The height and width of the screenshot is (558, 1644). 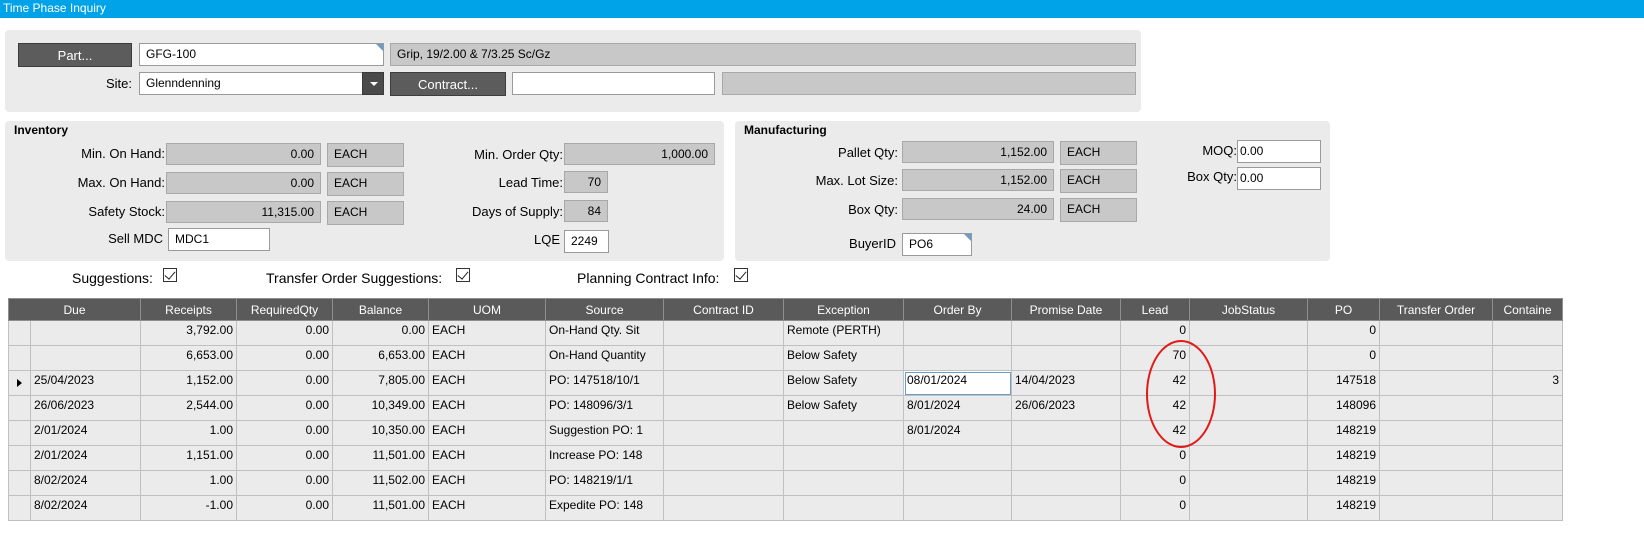 What do you see at coordinates (1343, 309) in the screenshot?
I see `column-header-po: PO` at bounding box center [1343, 309].